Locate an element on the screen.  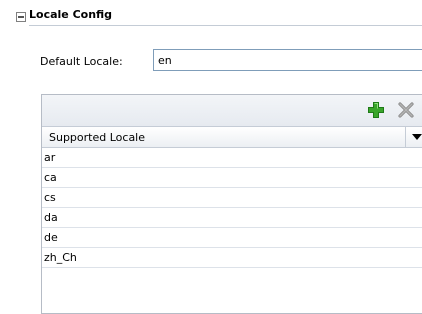
sort-dropdown-icon is located at coordinates (417, 137).